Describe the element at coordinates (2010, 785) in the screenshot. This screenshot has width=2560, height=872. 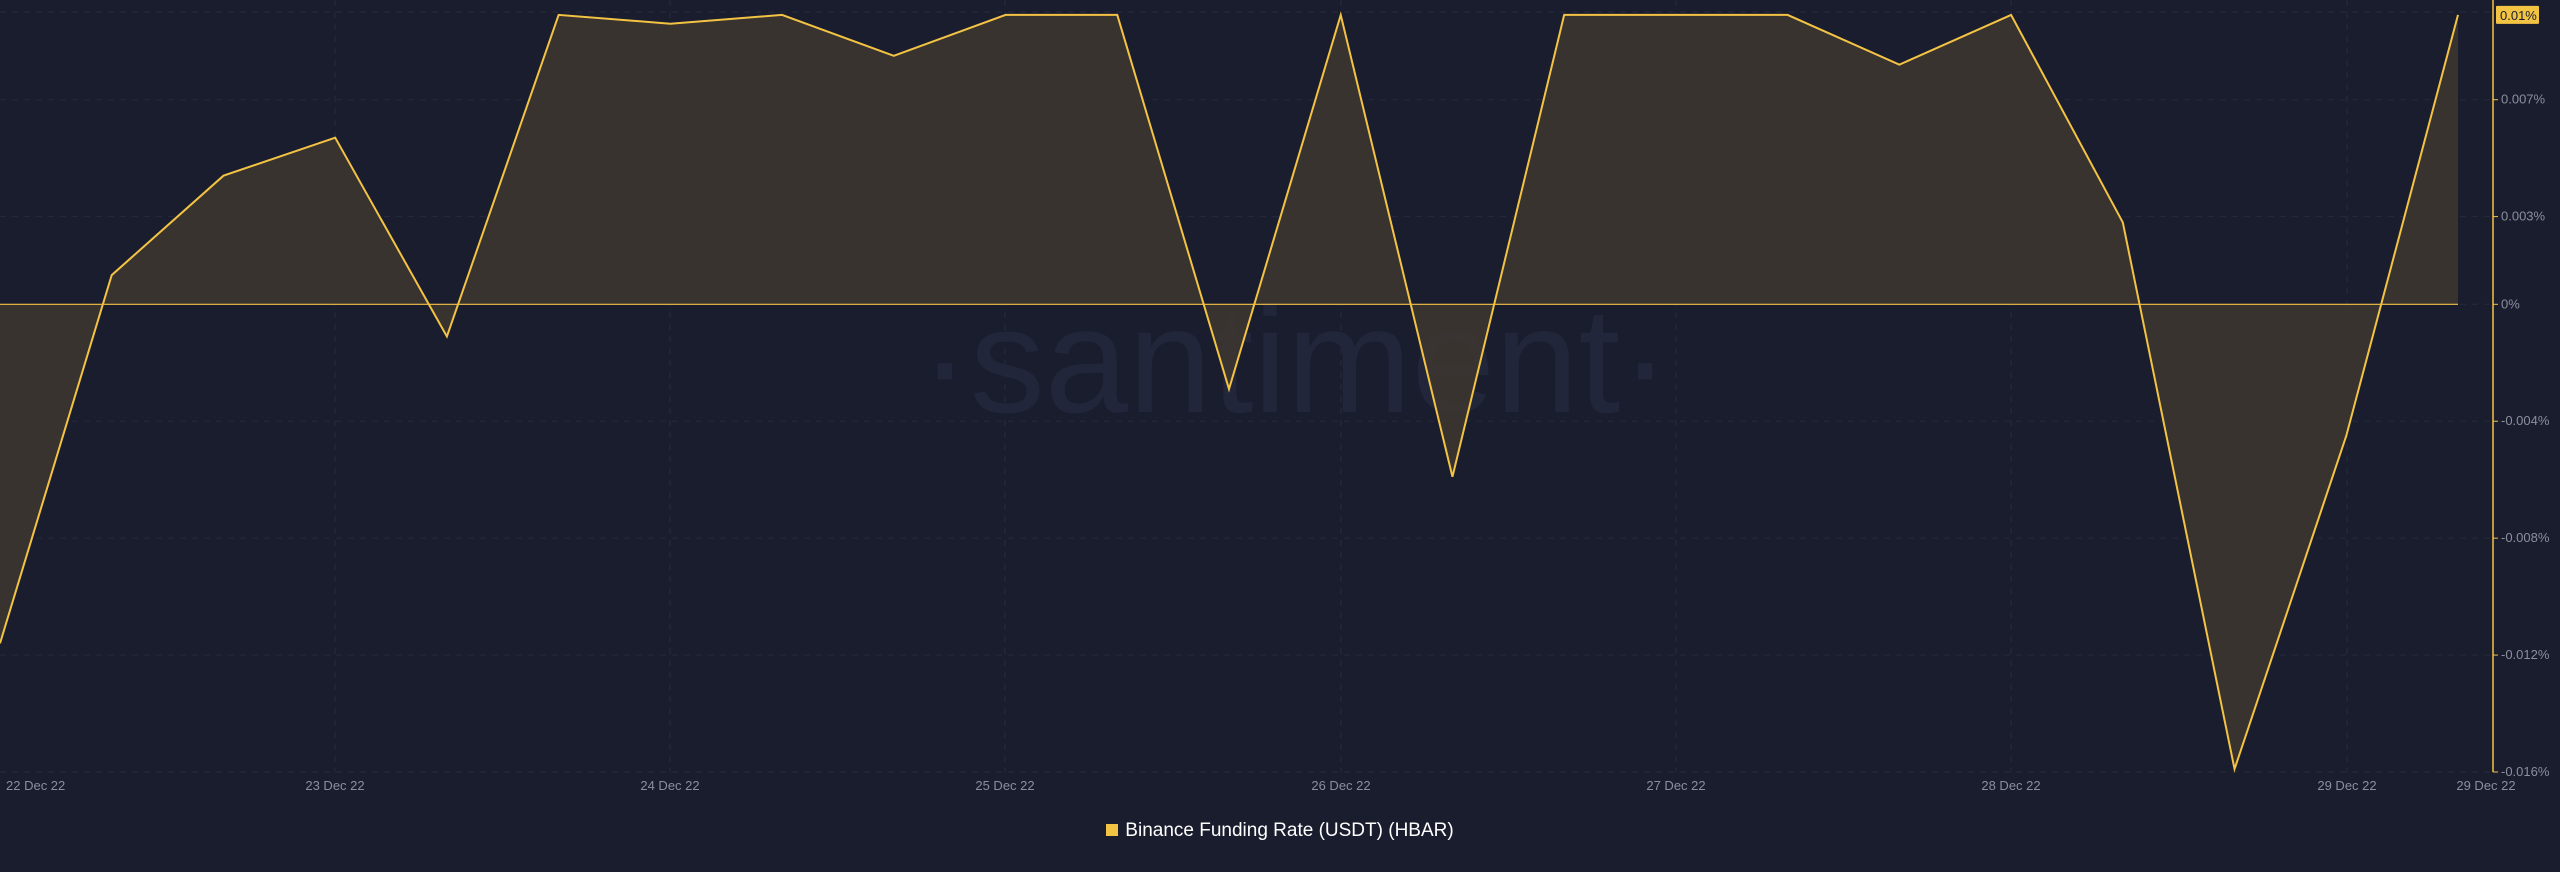
I see `x-tick-label: 28 Dec 22` at that location.